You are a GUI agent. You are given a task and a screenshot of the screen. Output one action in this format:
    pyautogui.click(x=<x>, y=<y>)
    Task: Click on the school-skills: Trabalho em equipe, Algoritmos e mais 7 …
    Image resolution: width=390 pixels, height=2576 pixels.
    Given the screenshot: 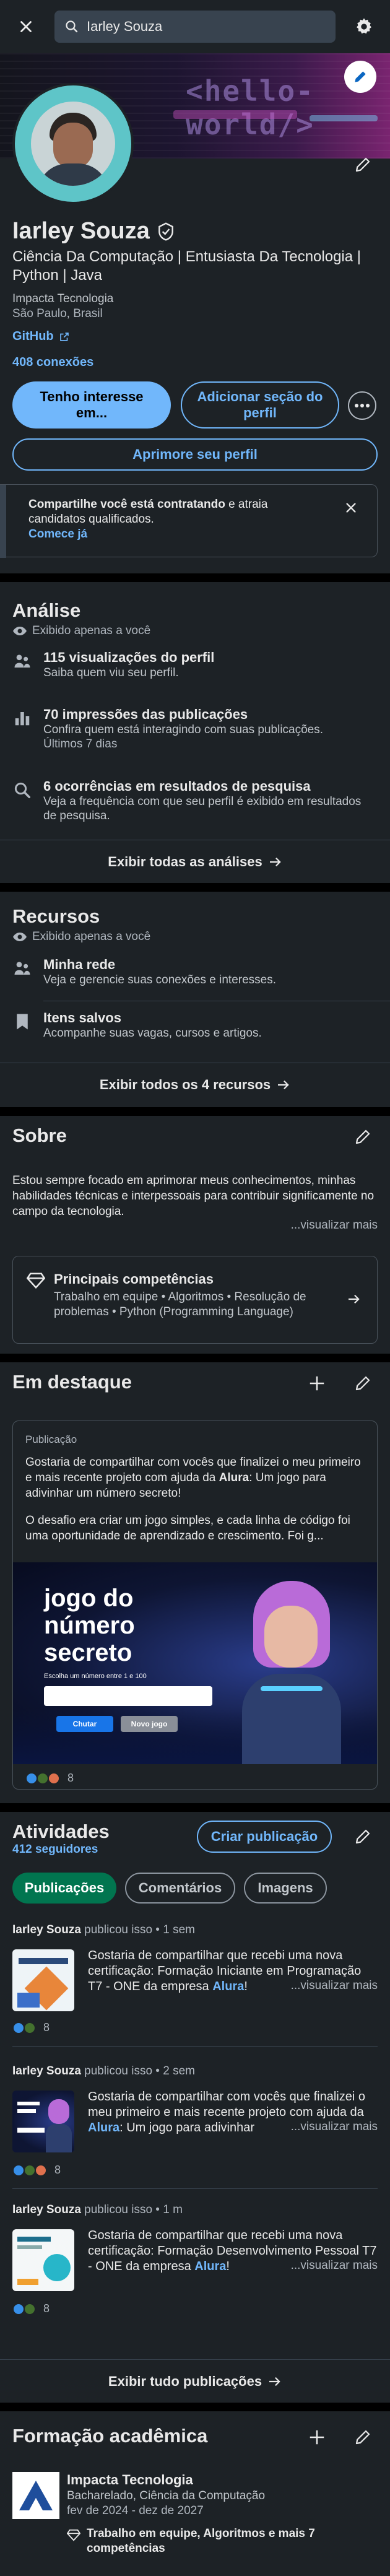 What is the action you would take?
    pyautogui.click(x=210, y=2541)
    